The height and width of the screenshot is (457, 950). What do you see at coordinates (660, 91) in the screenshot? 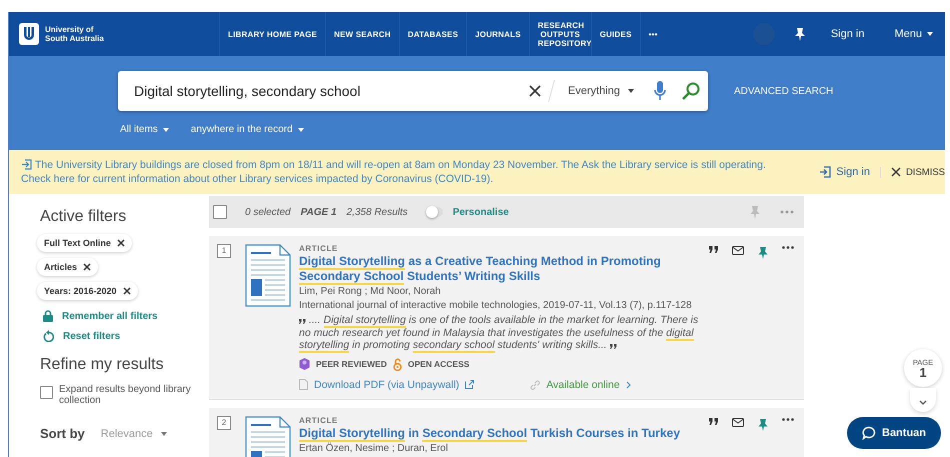
I see `microphone-icon` at bounding box center [660, 91].